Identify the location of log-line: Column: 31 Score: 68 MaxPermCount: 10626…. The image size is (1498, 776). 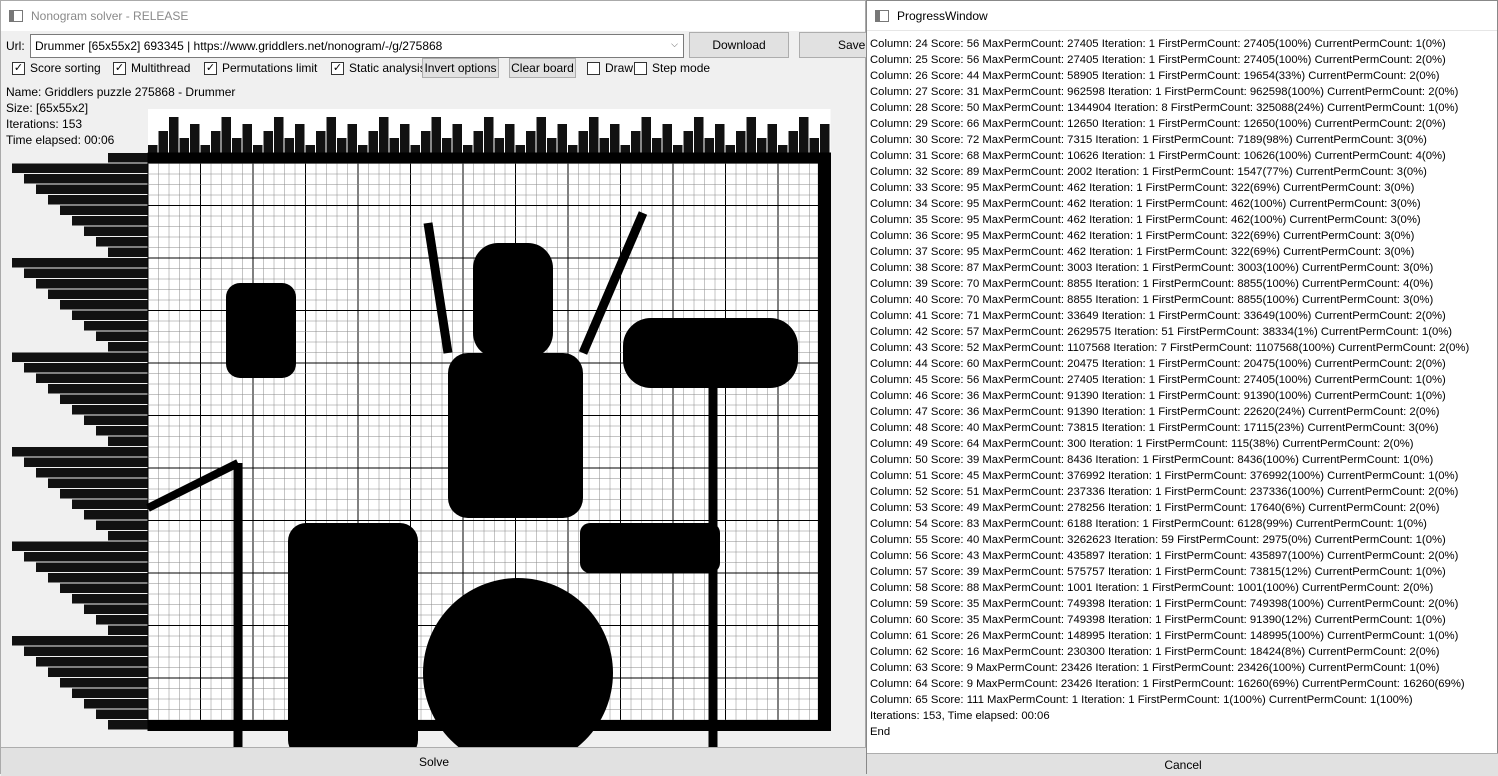
(1158, 156).